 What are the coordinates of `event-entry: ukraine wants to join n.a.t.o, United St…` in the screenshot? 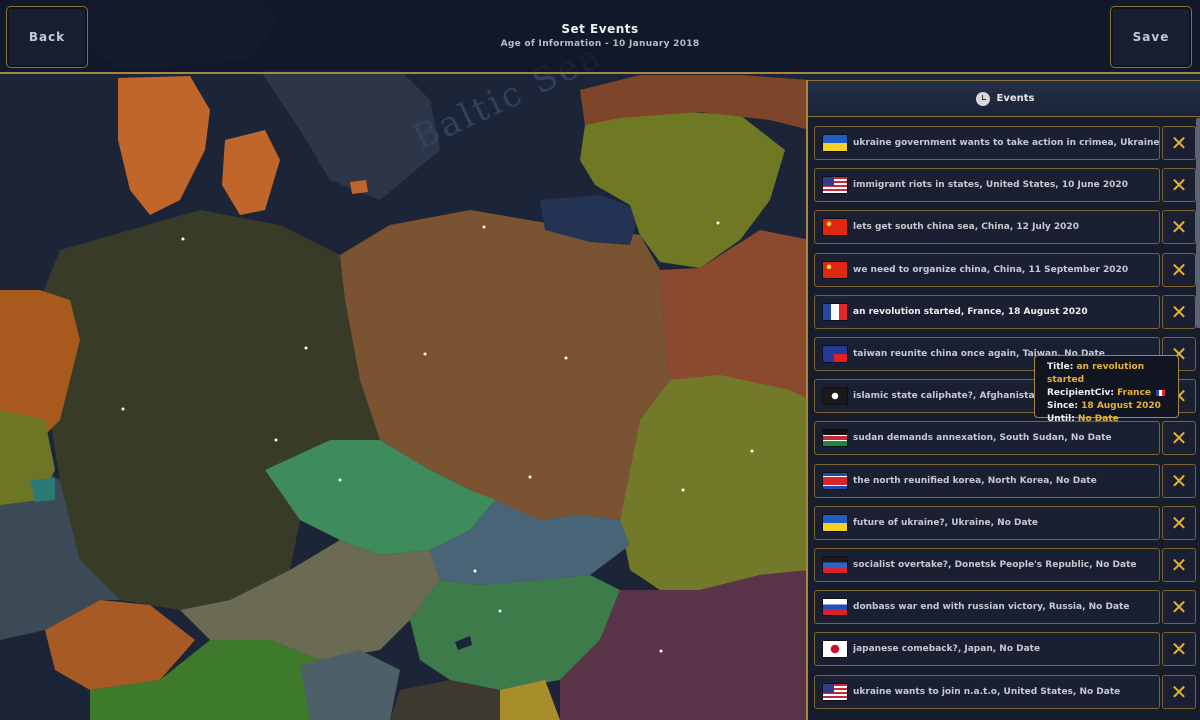 It's located at (987, 691).